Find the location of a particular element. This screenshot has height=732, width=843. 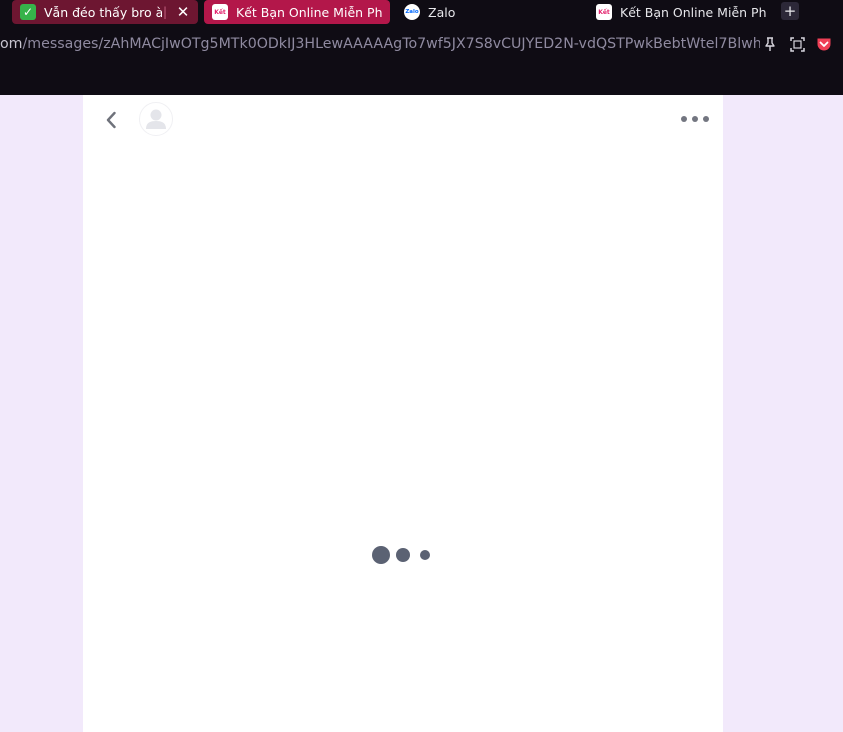

back-button is located at coordinates (111, 120).